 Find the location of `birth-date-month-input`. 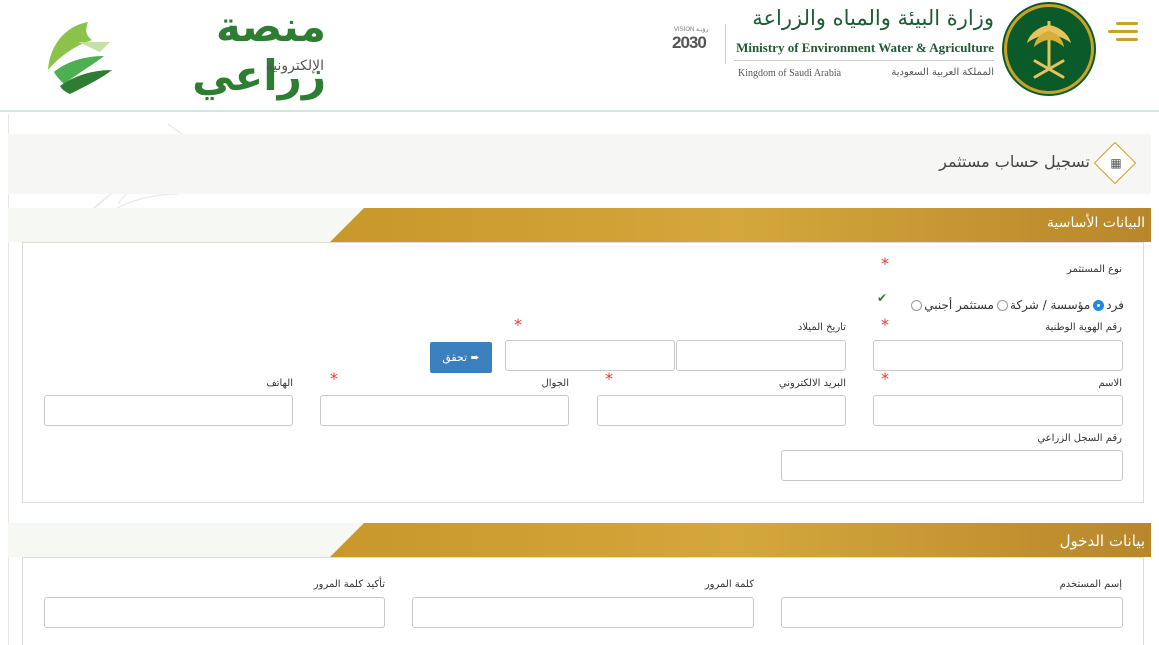

birth-date-month-input is located at coordinates (590, 355).